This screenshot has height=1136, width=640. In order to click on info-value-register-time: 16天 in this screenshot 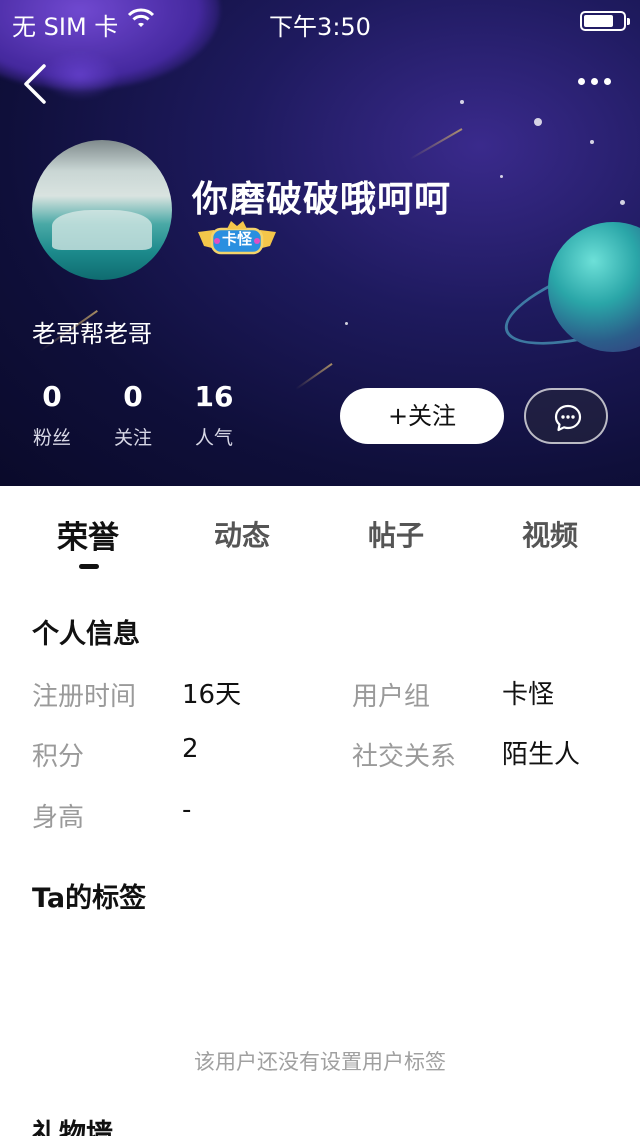, I will do `click(212, 695)`.